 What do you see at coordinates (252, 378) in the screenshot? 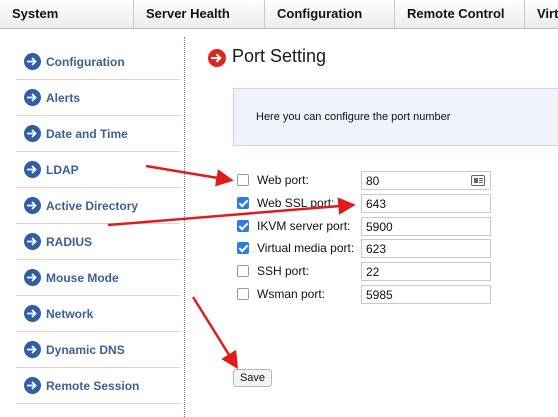
I see `save-button: Save` at bounding box center [252, 378].